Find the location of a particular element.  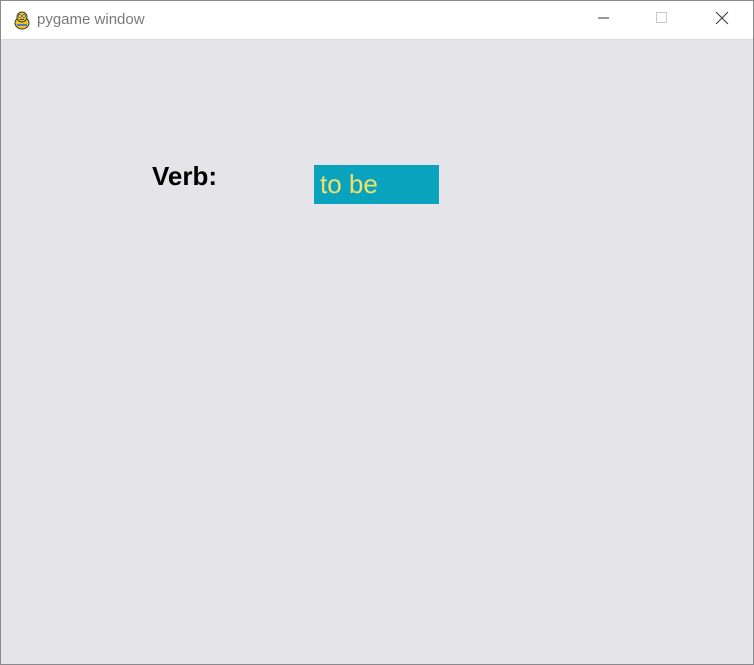

minimize-icon is located at coordinates (604, 20).